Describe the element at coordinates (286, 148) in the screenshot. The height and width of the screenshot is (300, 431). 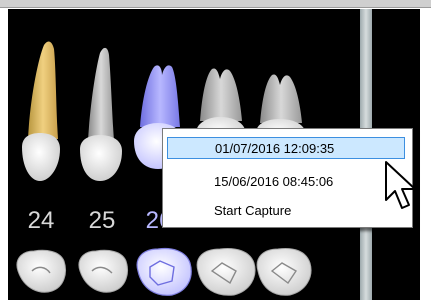
I see `menu-item-capture-2016-07-01: 01/07/2016 12:09:35` at that location.